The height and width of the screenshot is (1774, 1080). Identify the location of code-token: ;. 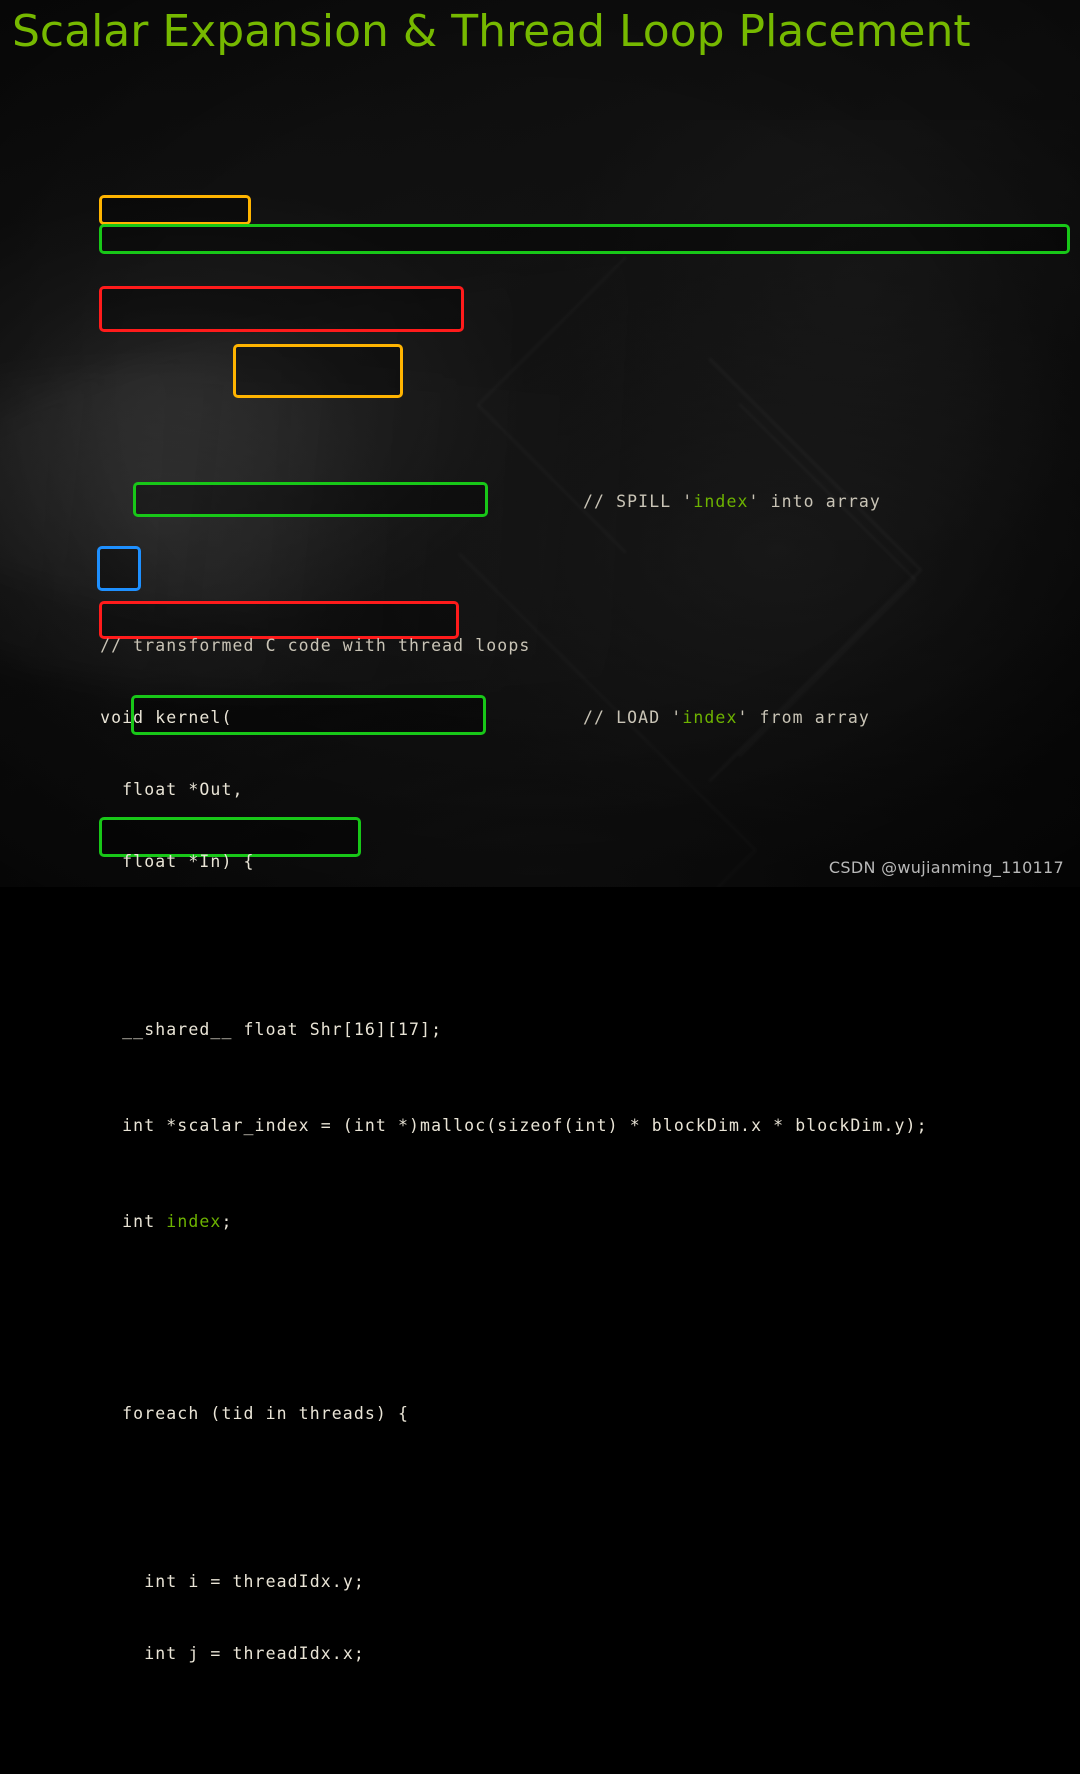
(227, 1221).